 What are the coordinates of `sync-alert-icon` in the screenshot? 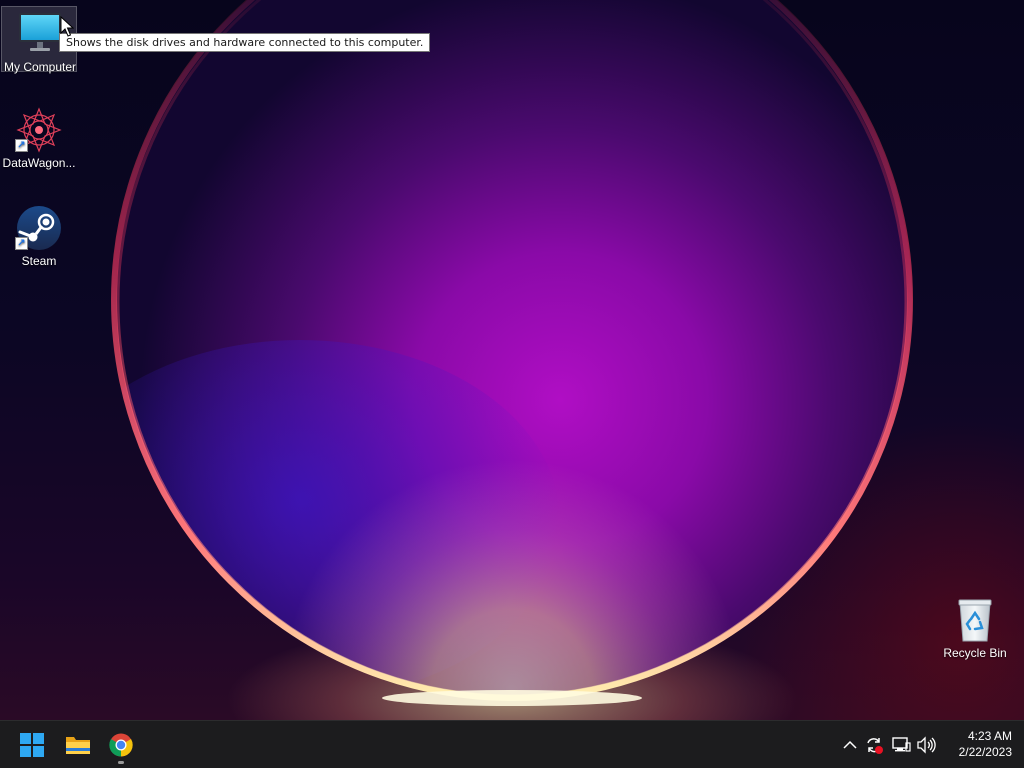 It's located at (875, 746).